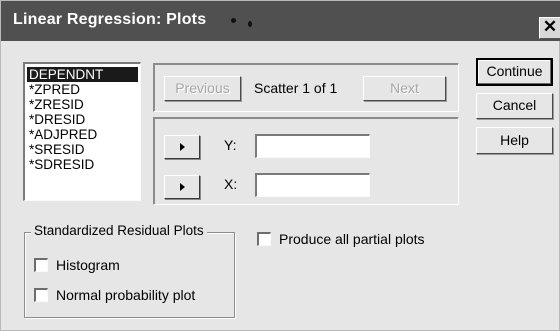 Image resolution: width=560 pixels, height=331 pixels. Describe the element at coordinates (264, 239) in the screenshot. I see `partial-plots-checkbox` at that location.